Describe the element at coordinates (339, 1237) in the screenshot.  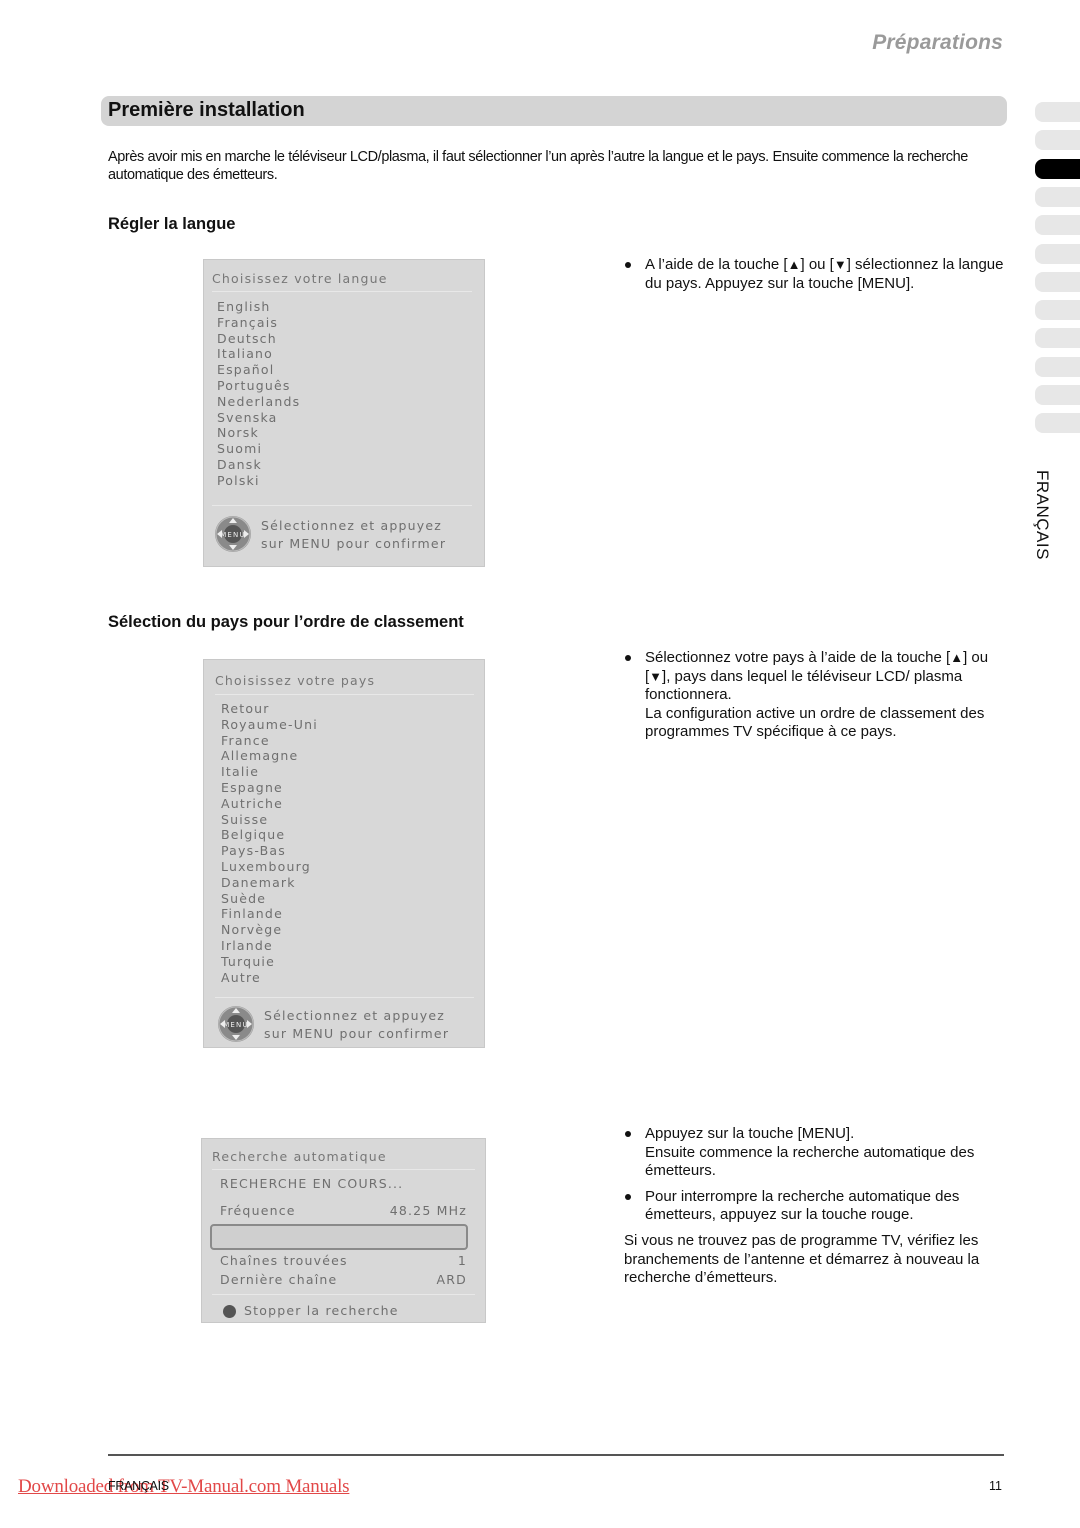
I see `search-progress-bar` at that location.